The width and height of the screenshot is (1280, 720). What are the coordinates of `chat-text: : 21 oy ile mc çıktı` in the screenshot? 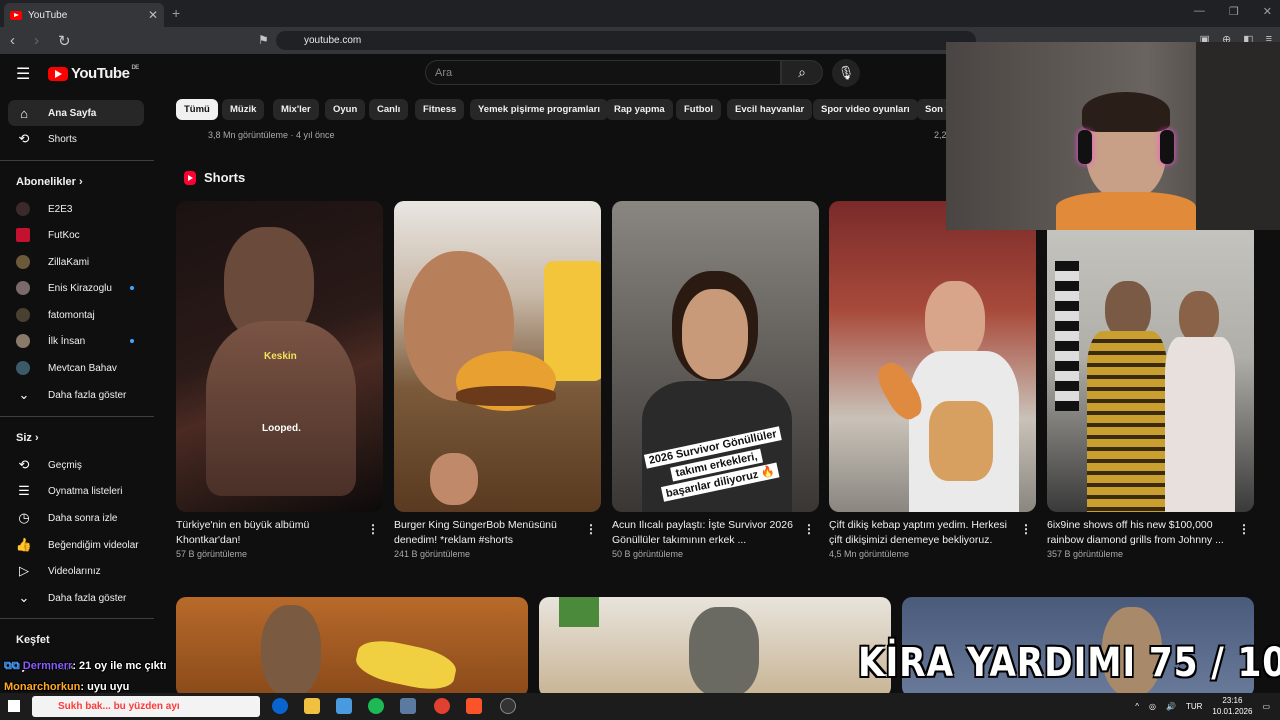 It's located at (119, 666).